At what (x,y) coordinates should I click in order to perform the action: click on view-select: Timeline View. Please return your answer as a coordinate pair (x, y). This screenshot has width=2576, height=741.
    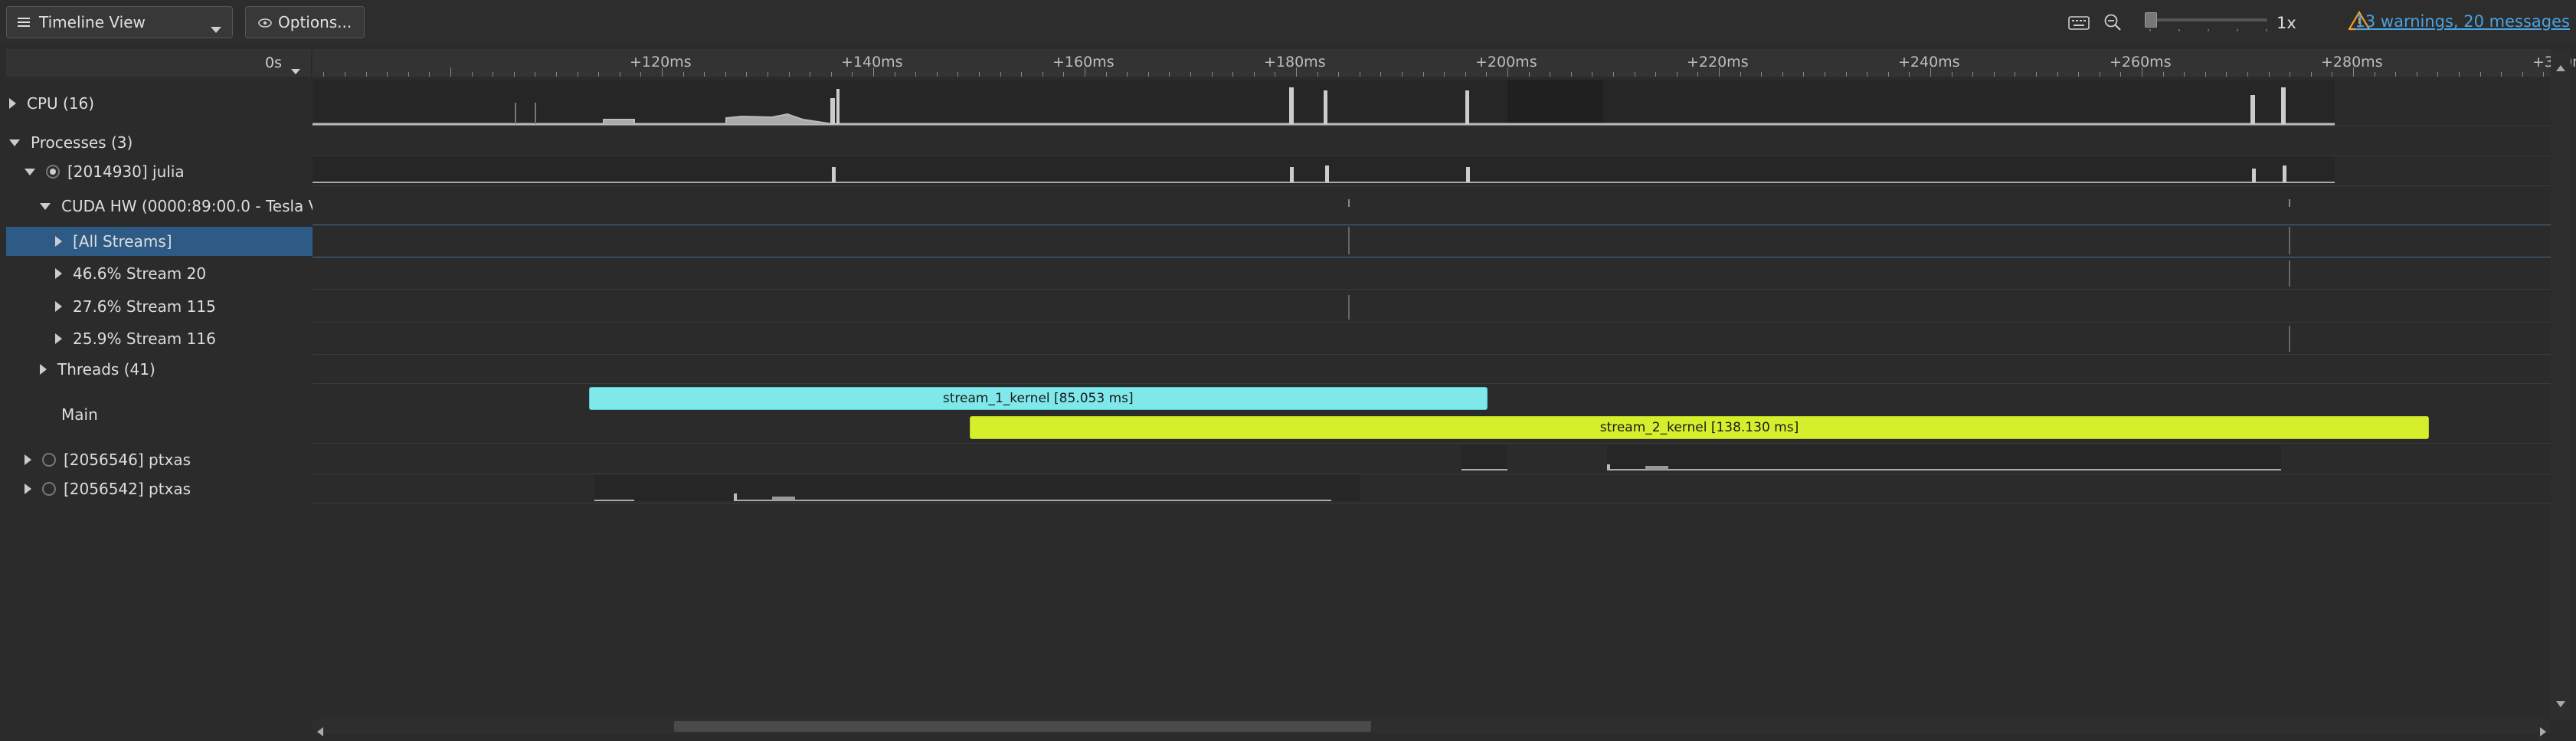
    Looking at the image, I should click on (119, 22).